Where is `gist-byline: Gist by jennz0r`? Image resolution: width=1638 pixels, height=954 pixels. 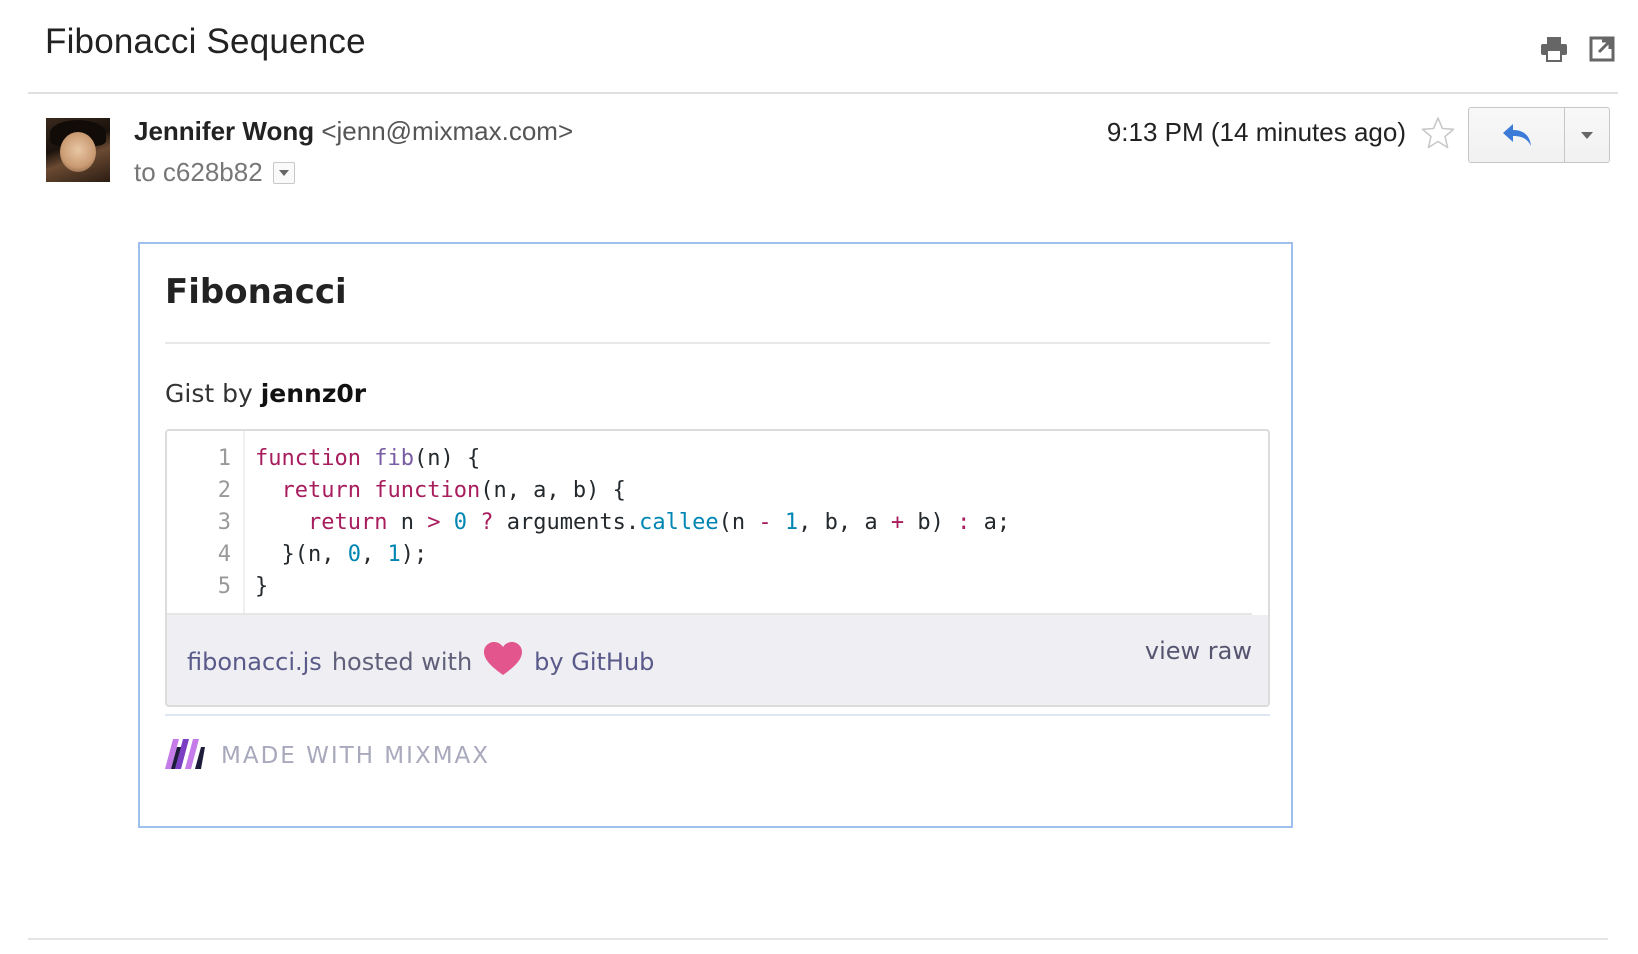
gist-byline: Gist by jennz0r is located at coordinates (265, 393).